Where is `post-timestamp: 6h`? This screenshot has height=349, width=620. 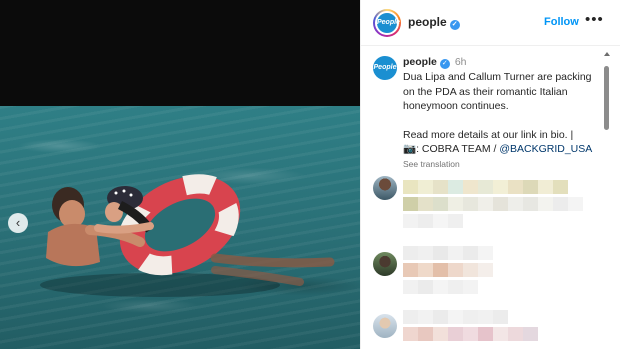
post-timestamp: 6h is located at coordinates (461, 62).